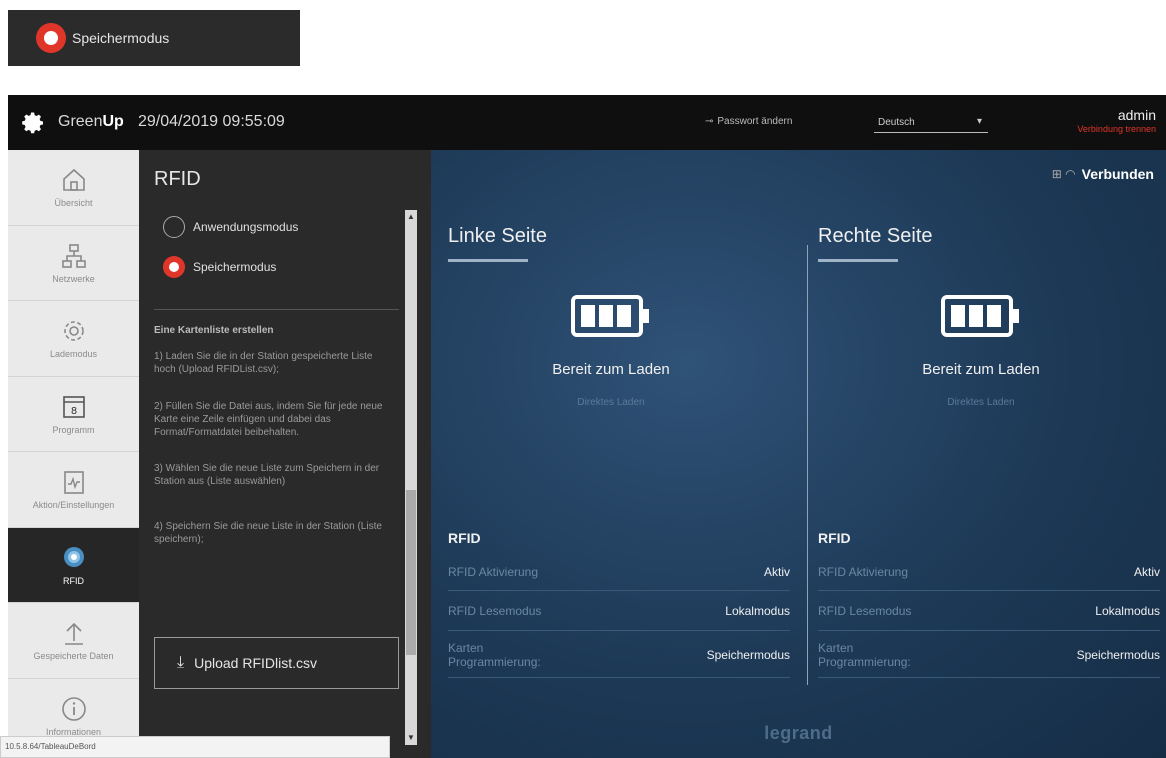  Describe the element at coordinates (214, 330) in the screenshot. I see `instructions-heading: Eine Kartenliste erstellen` at that location.